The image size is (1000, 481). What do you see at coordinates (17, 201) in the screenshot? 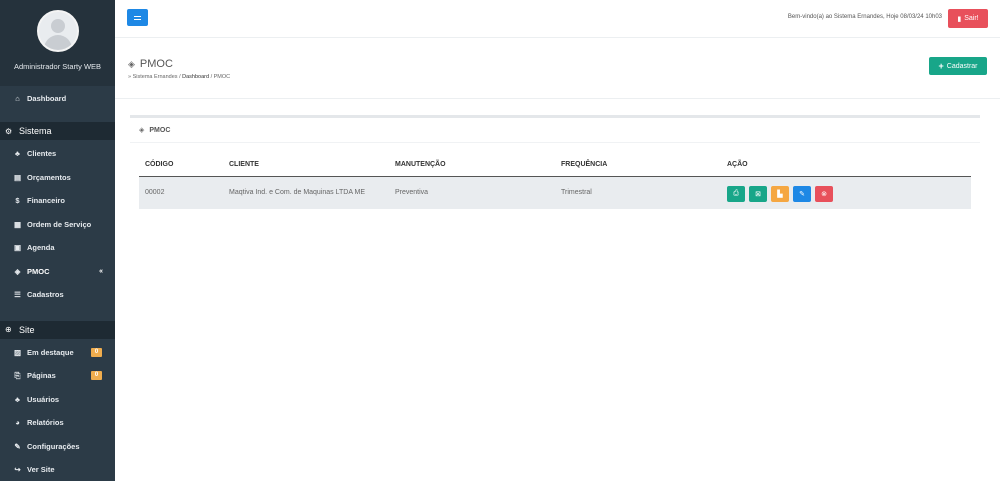
I see `money-icon: $` at bounding box center [17, 201].